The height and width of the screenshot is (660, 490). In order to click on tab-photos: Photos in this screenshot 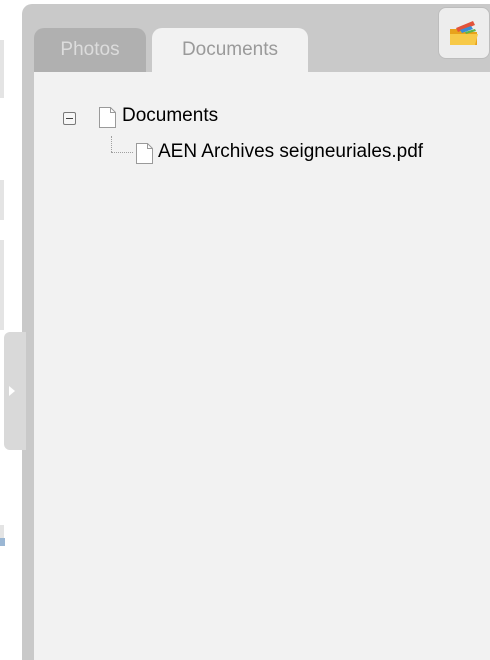, I will do `click(90, 50)`.